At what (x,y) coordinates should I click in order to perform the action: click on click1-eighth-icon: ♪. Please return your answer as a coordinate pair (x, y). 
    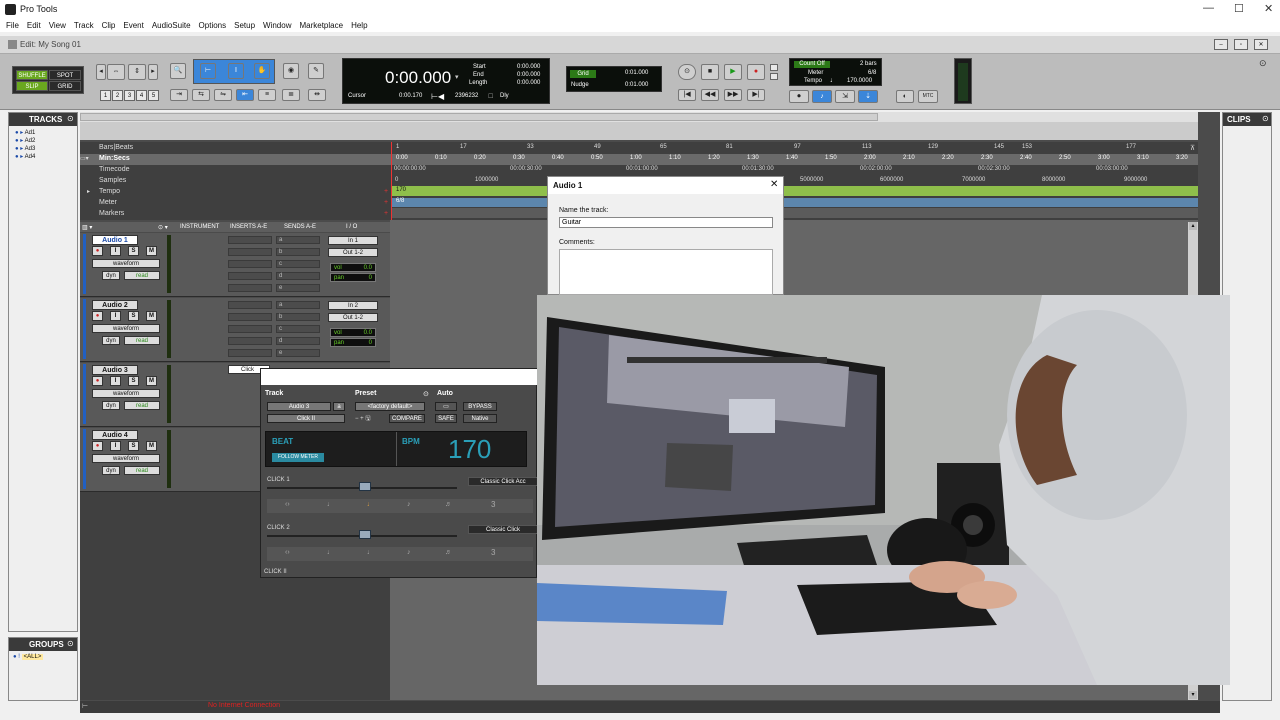
    Looking at the image, I should click on (409, 504).